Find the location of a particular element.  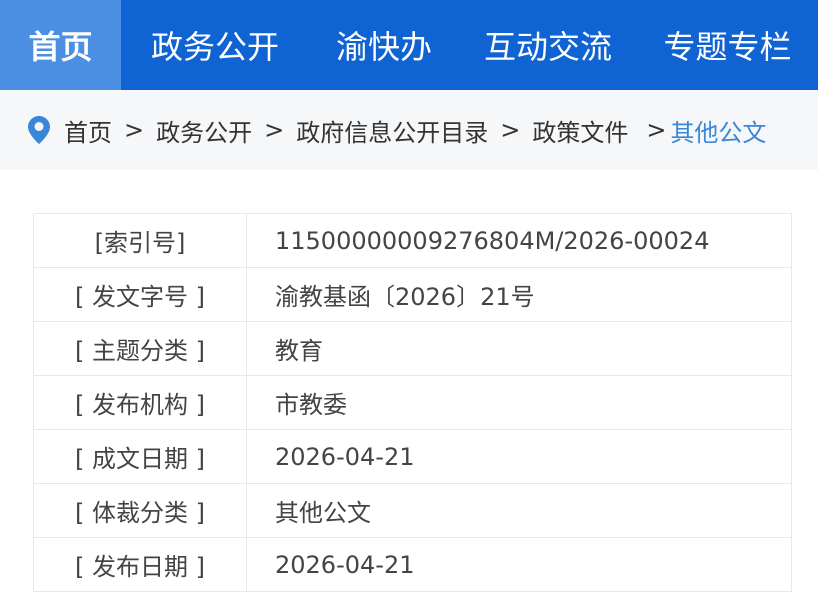

breadcrumb-government-affairs-link: 政务公开 is located at coordinates (204, 130).